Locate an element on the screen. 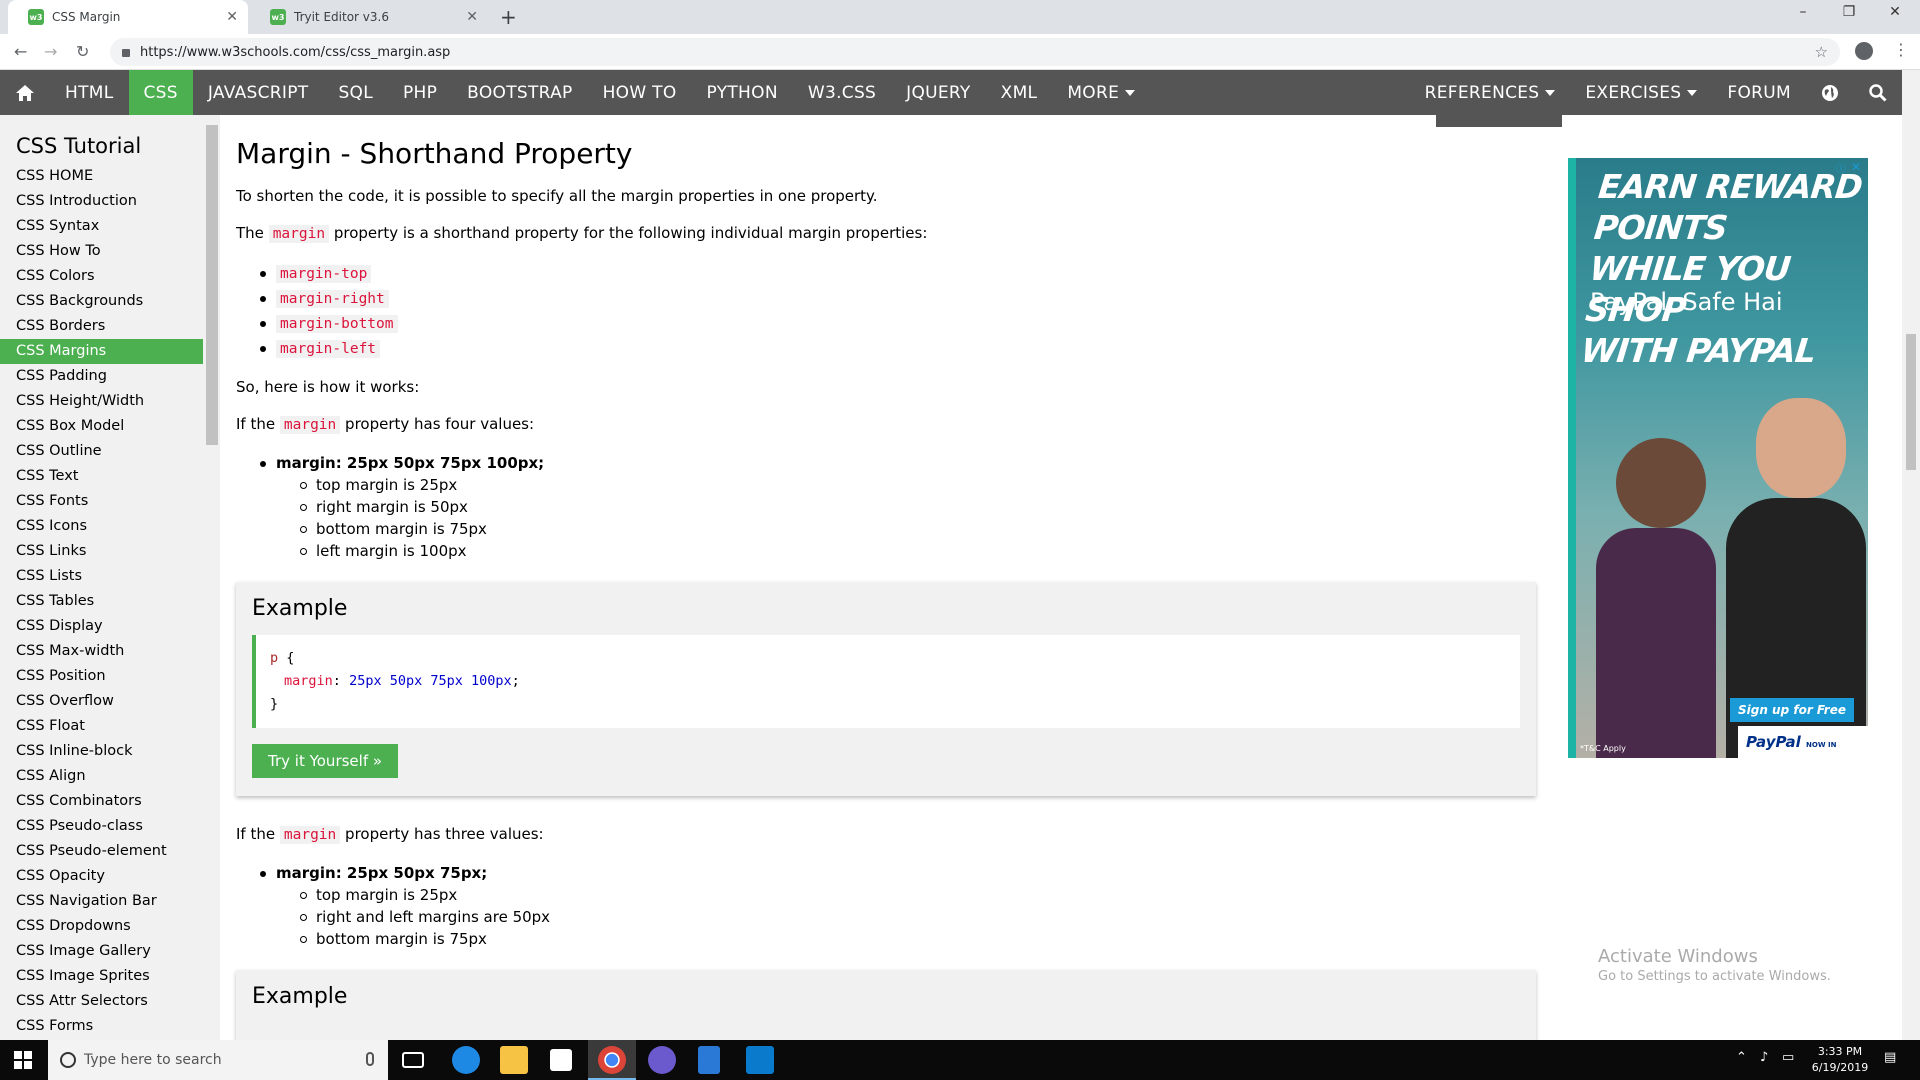  sidebar-item-css-pseudo-element: CSS Pseudo-element is located at coordinates (101, 851).